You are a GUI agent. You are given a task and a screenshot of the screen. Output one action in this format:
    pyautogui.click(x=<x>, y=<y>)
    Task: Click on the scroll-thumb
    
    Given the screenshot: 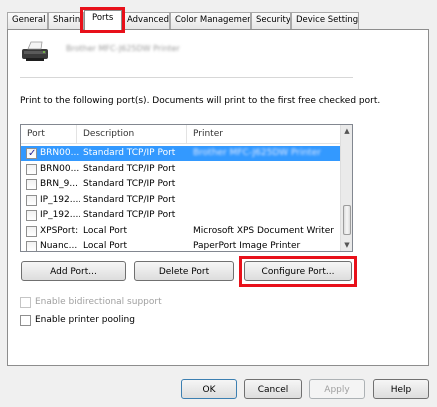 What is the action you would take?
    pyautogui.click(x=347, y=220)
    